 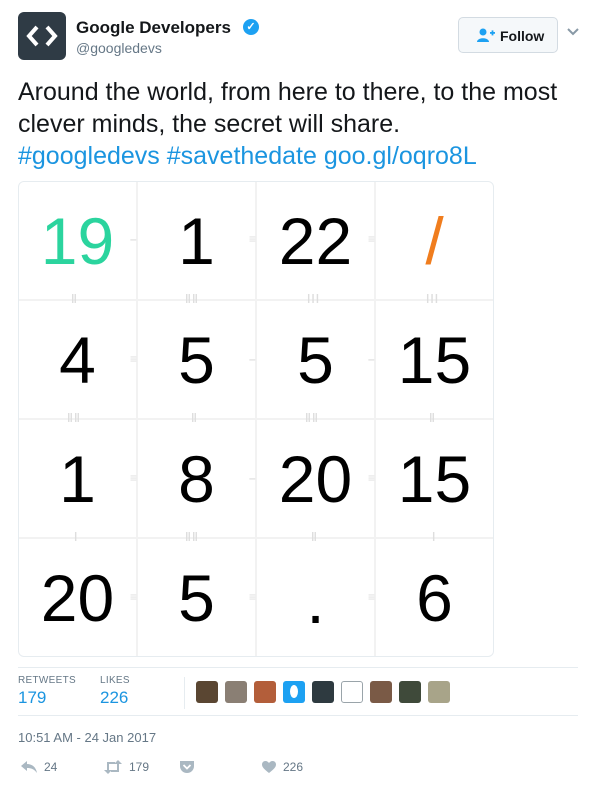 I want to click on grid-cell: 4, so click(x=77, y=359).